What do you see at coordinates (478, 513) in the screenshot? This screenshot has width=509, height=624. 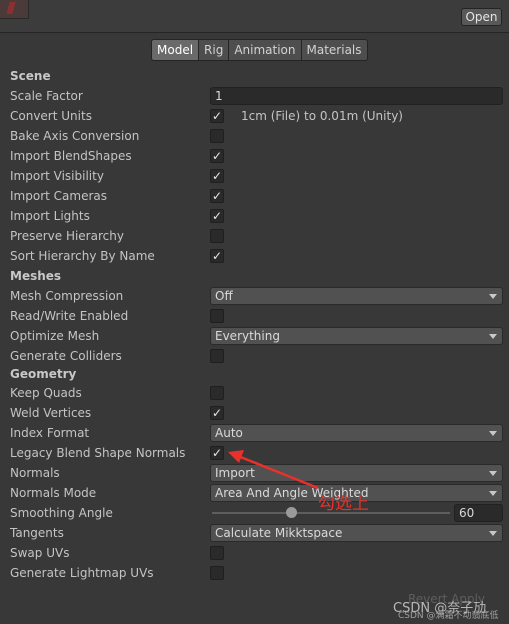 I see `smoothing-angle-input: 60` at bounding box center [478, 513].